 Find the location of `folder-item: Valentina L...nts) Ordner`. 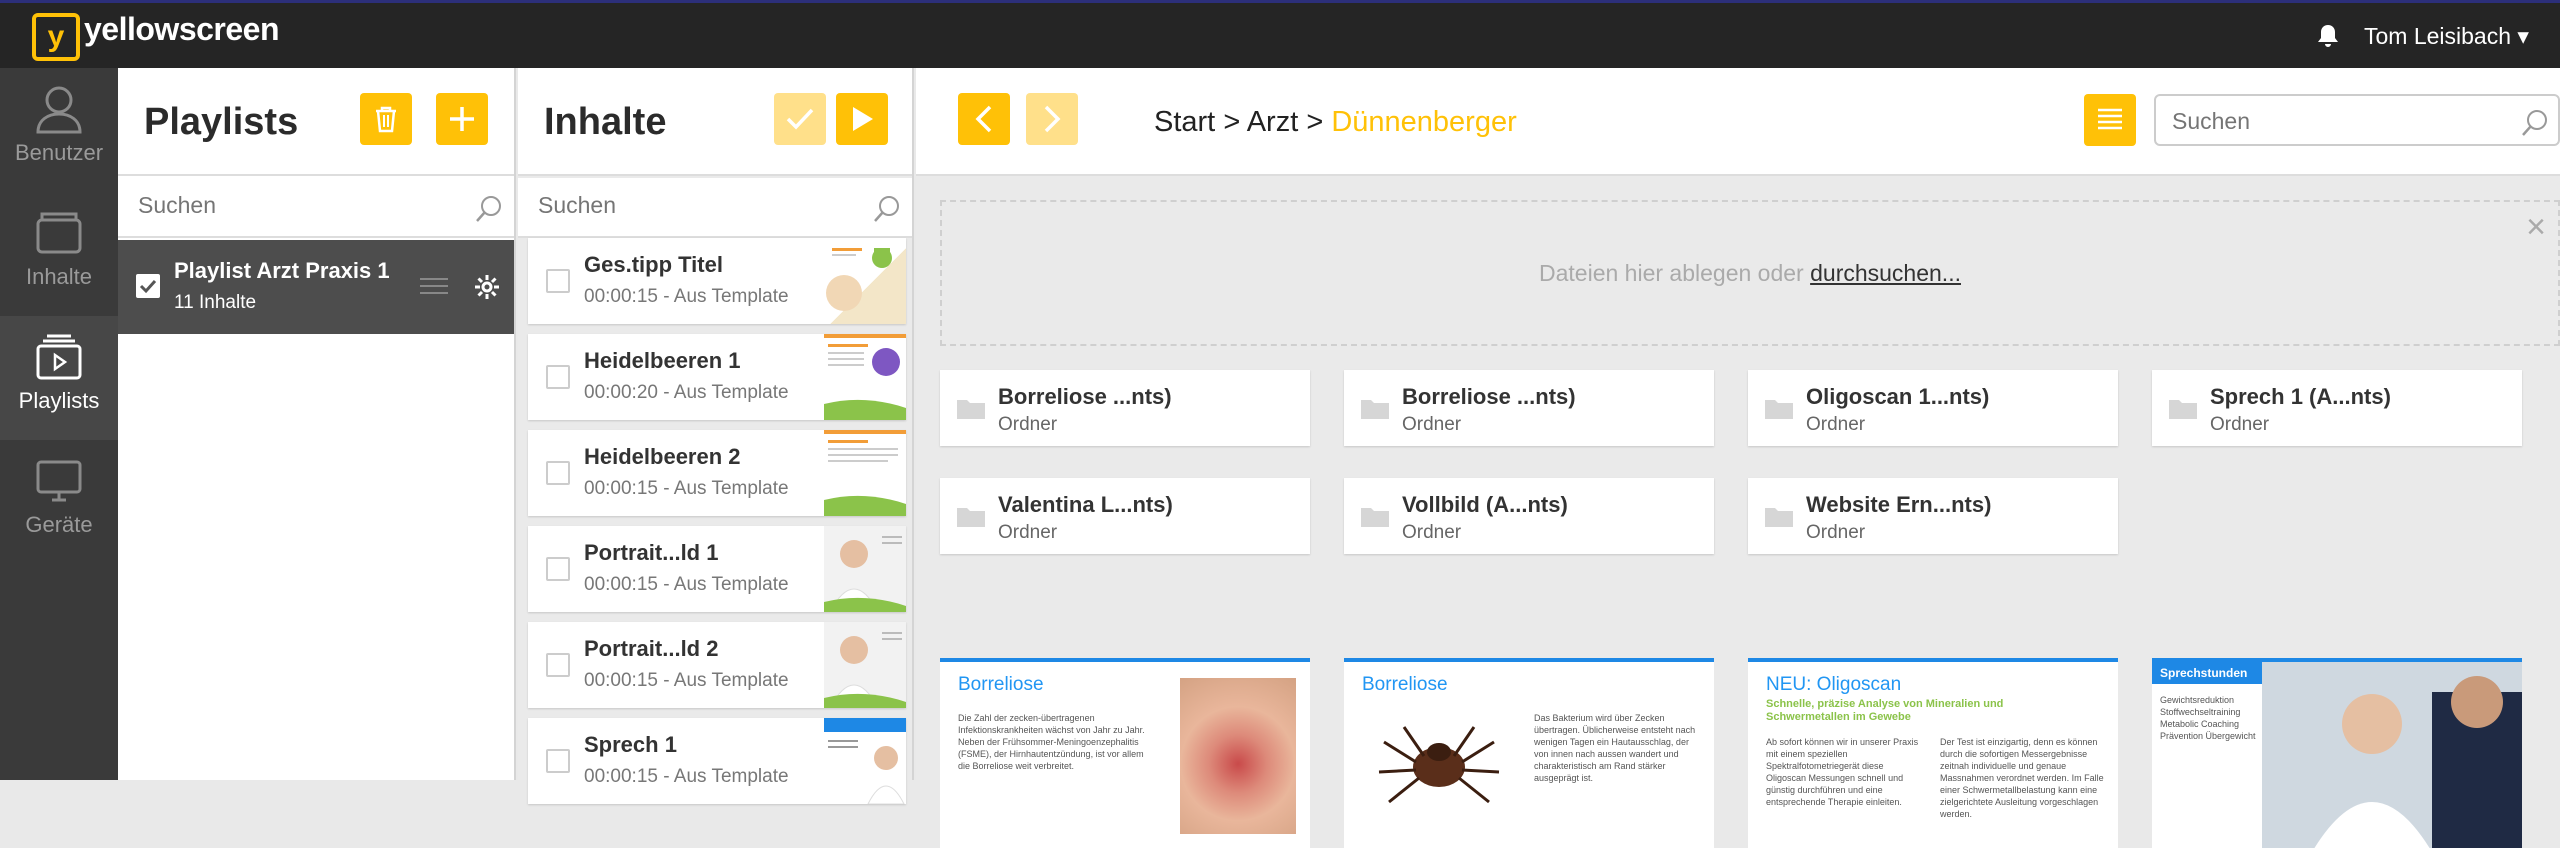

folder-item: Valentina L...nts) Ordner is located at coordinates (1125, 516).